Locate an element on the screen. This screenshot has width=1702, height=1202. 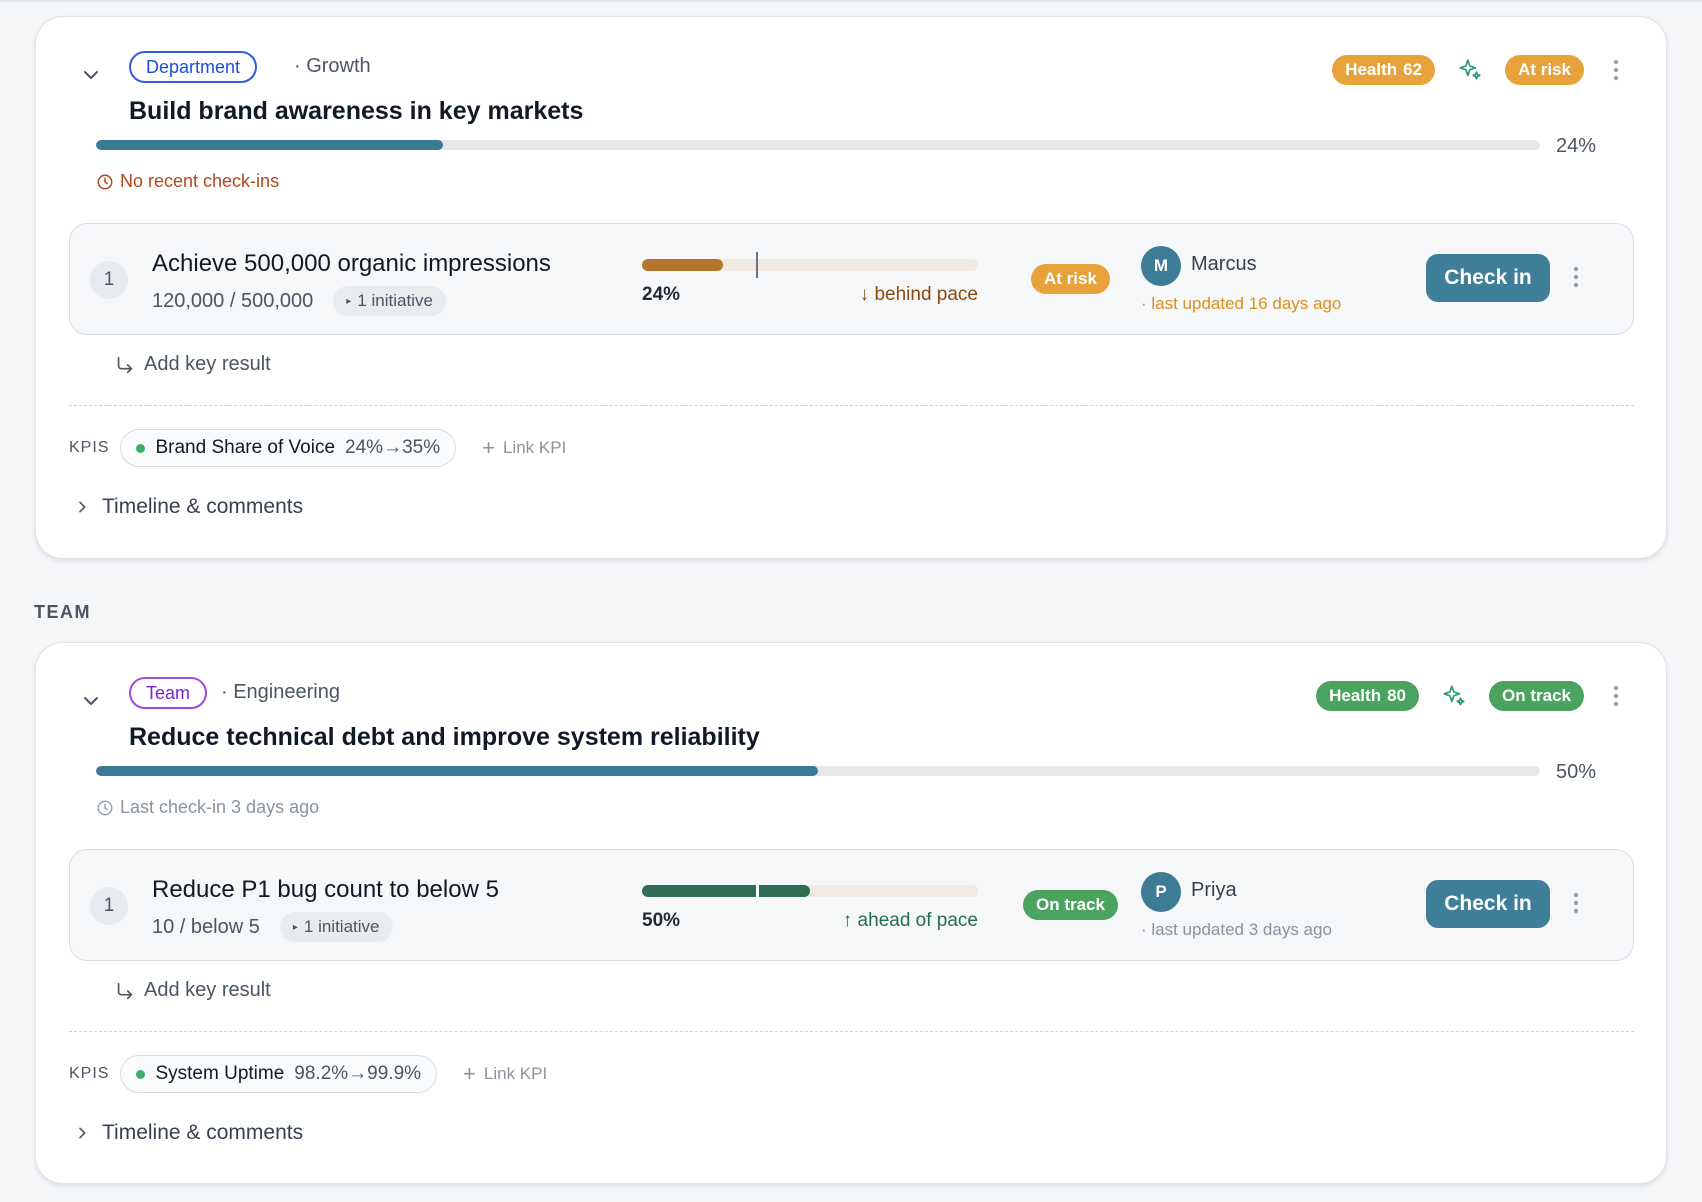
last-updated-text: · last updated 16 days ago is located at coordinates (1241, 303).